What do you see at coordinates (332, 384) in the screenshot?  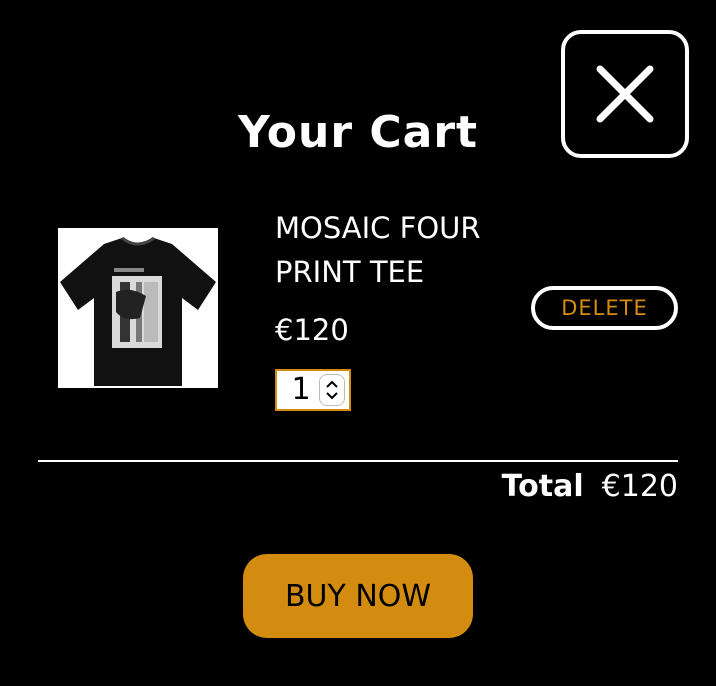 I see `chevron-up-icon` at bounding box center [332, 384].